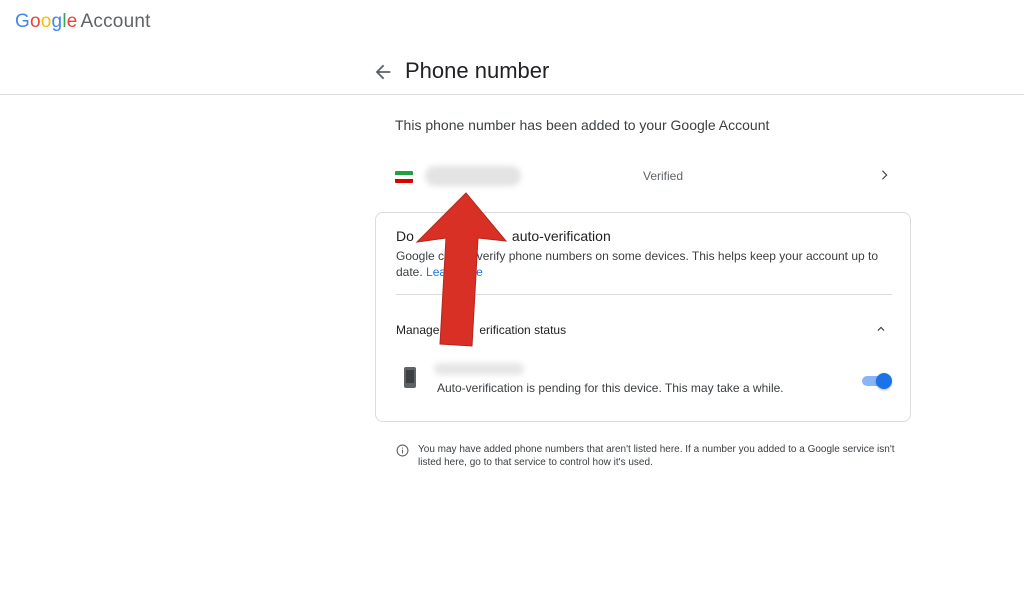  Describe the element at coordinates (884, 381) in the screenshot. I see `toggle-knob` at that location.